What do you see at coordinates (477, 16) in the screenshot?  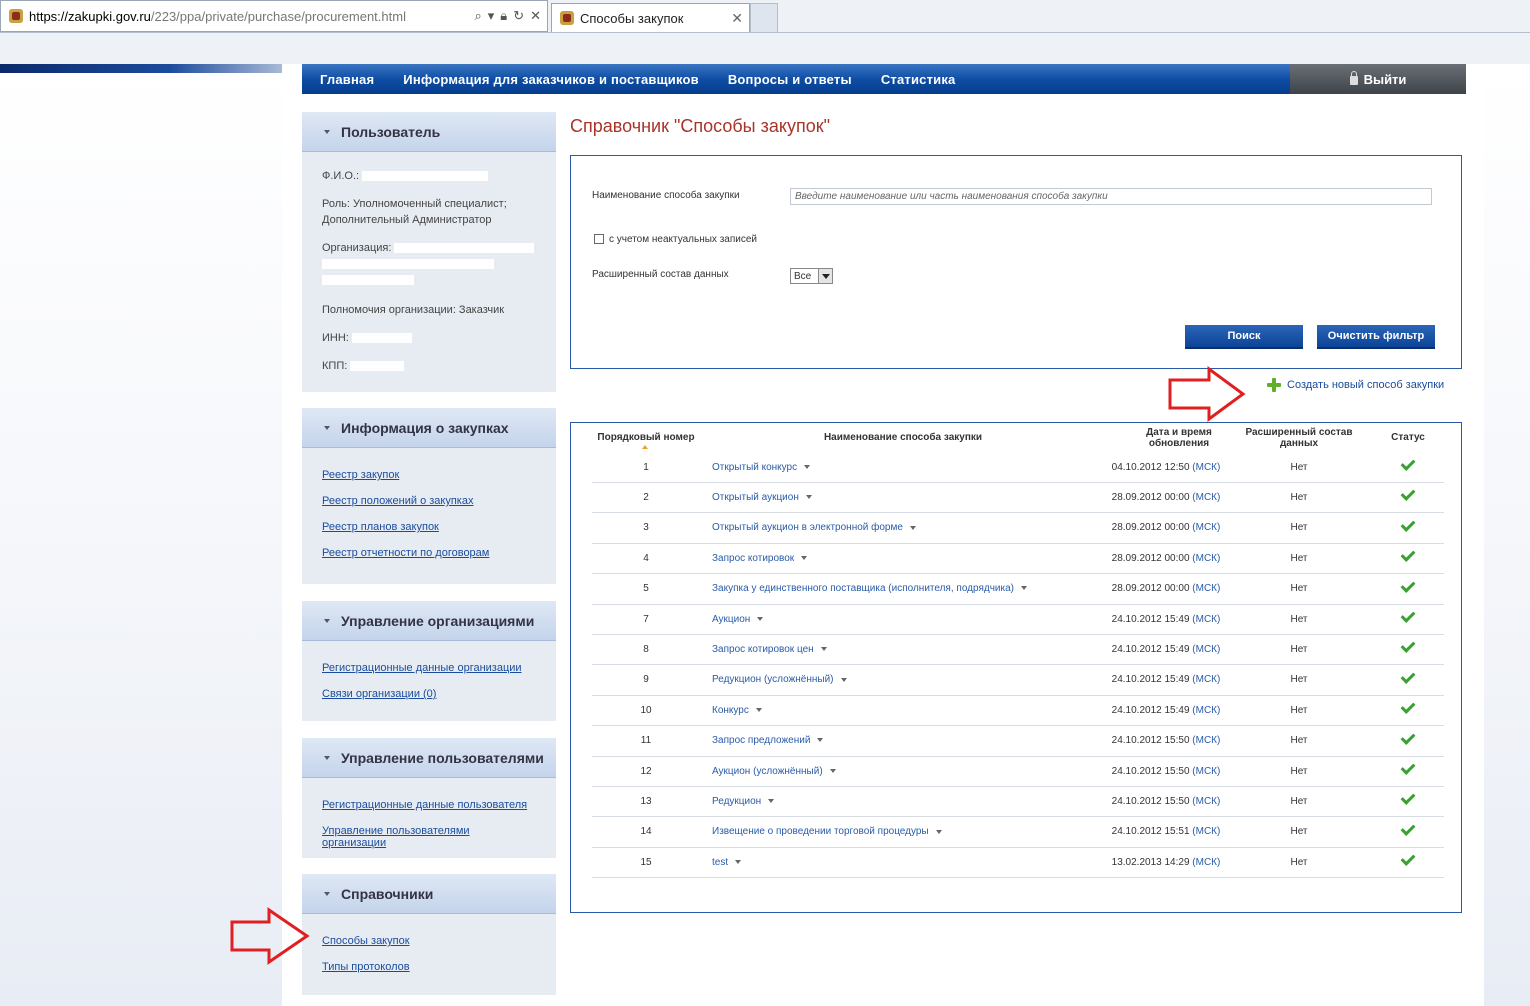 I see `search-icon: ⌕` at bounding box center [477, 16].